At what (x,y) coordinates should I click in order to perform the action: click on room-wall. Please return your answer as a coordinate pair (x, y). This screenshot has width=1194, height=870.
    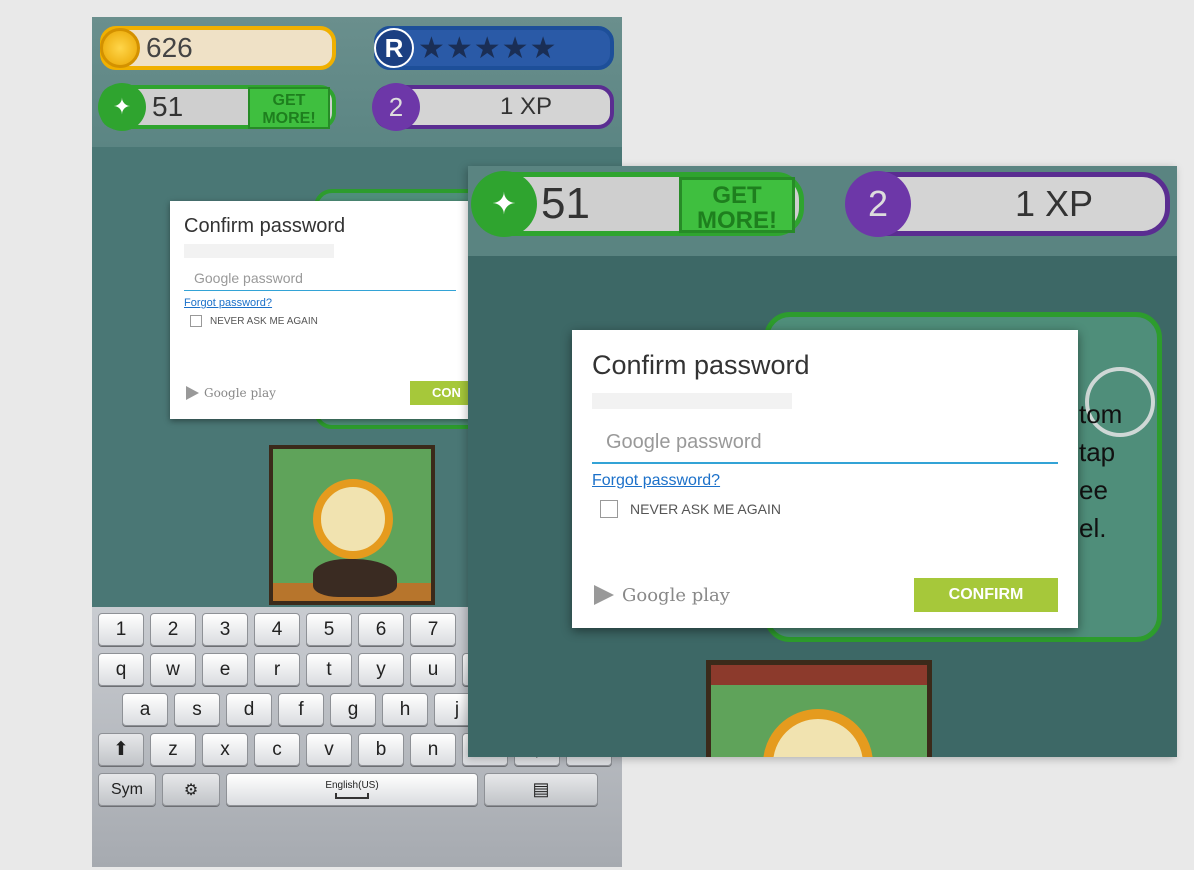
    Looking at the image, I should click on (819, 675).